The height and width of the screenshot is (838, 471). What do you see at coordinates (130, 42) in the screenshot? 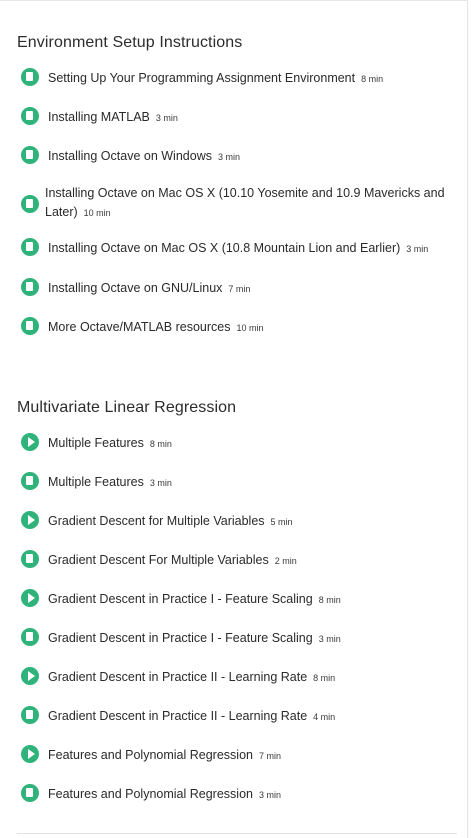
I see `section-title-environment-setup: Environment Setup Instructions` at bounding box center [130, 42].